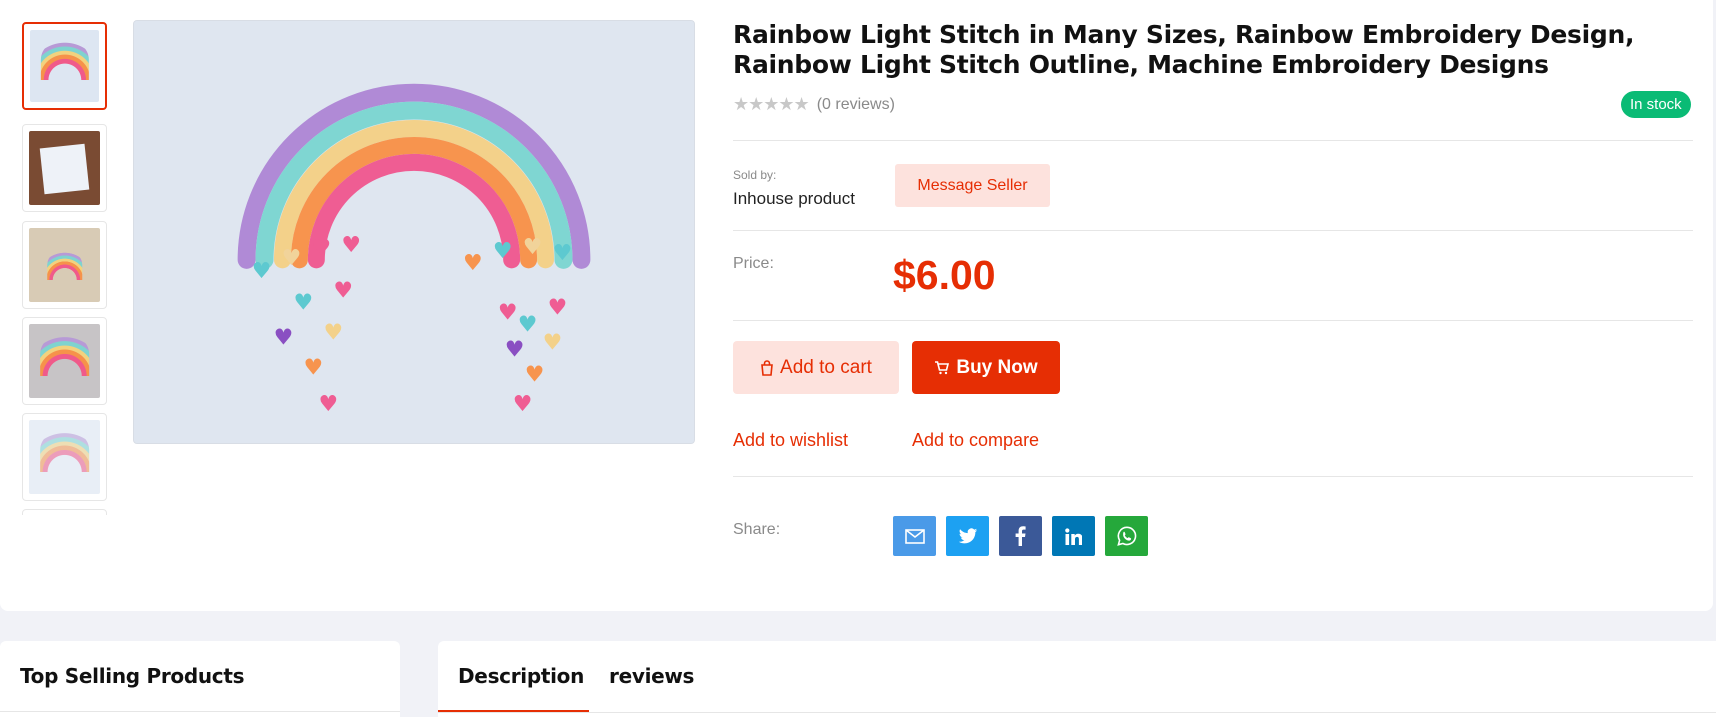  What do you see at coordinates (975, 440) in the screenshot?
I see `add-to-compare-link: Add to compare` at bounding box center [975, 440].